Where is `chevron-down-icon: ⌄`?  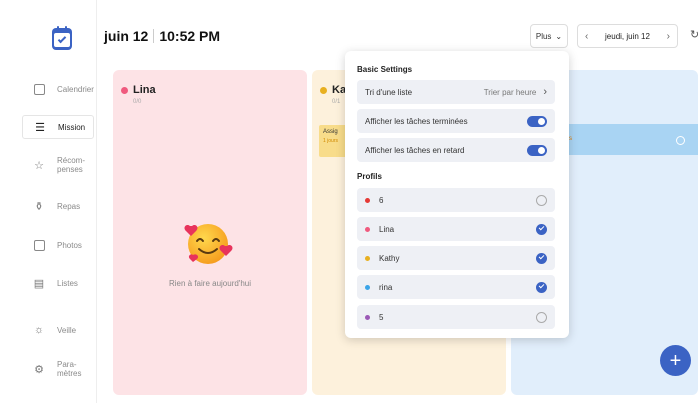
chevron-down-icon: ⌄ is located at coordinates (559, 36).